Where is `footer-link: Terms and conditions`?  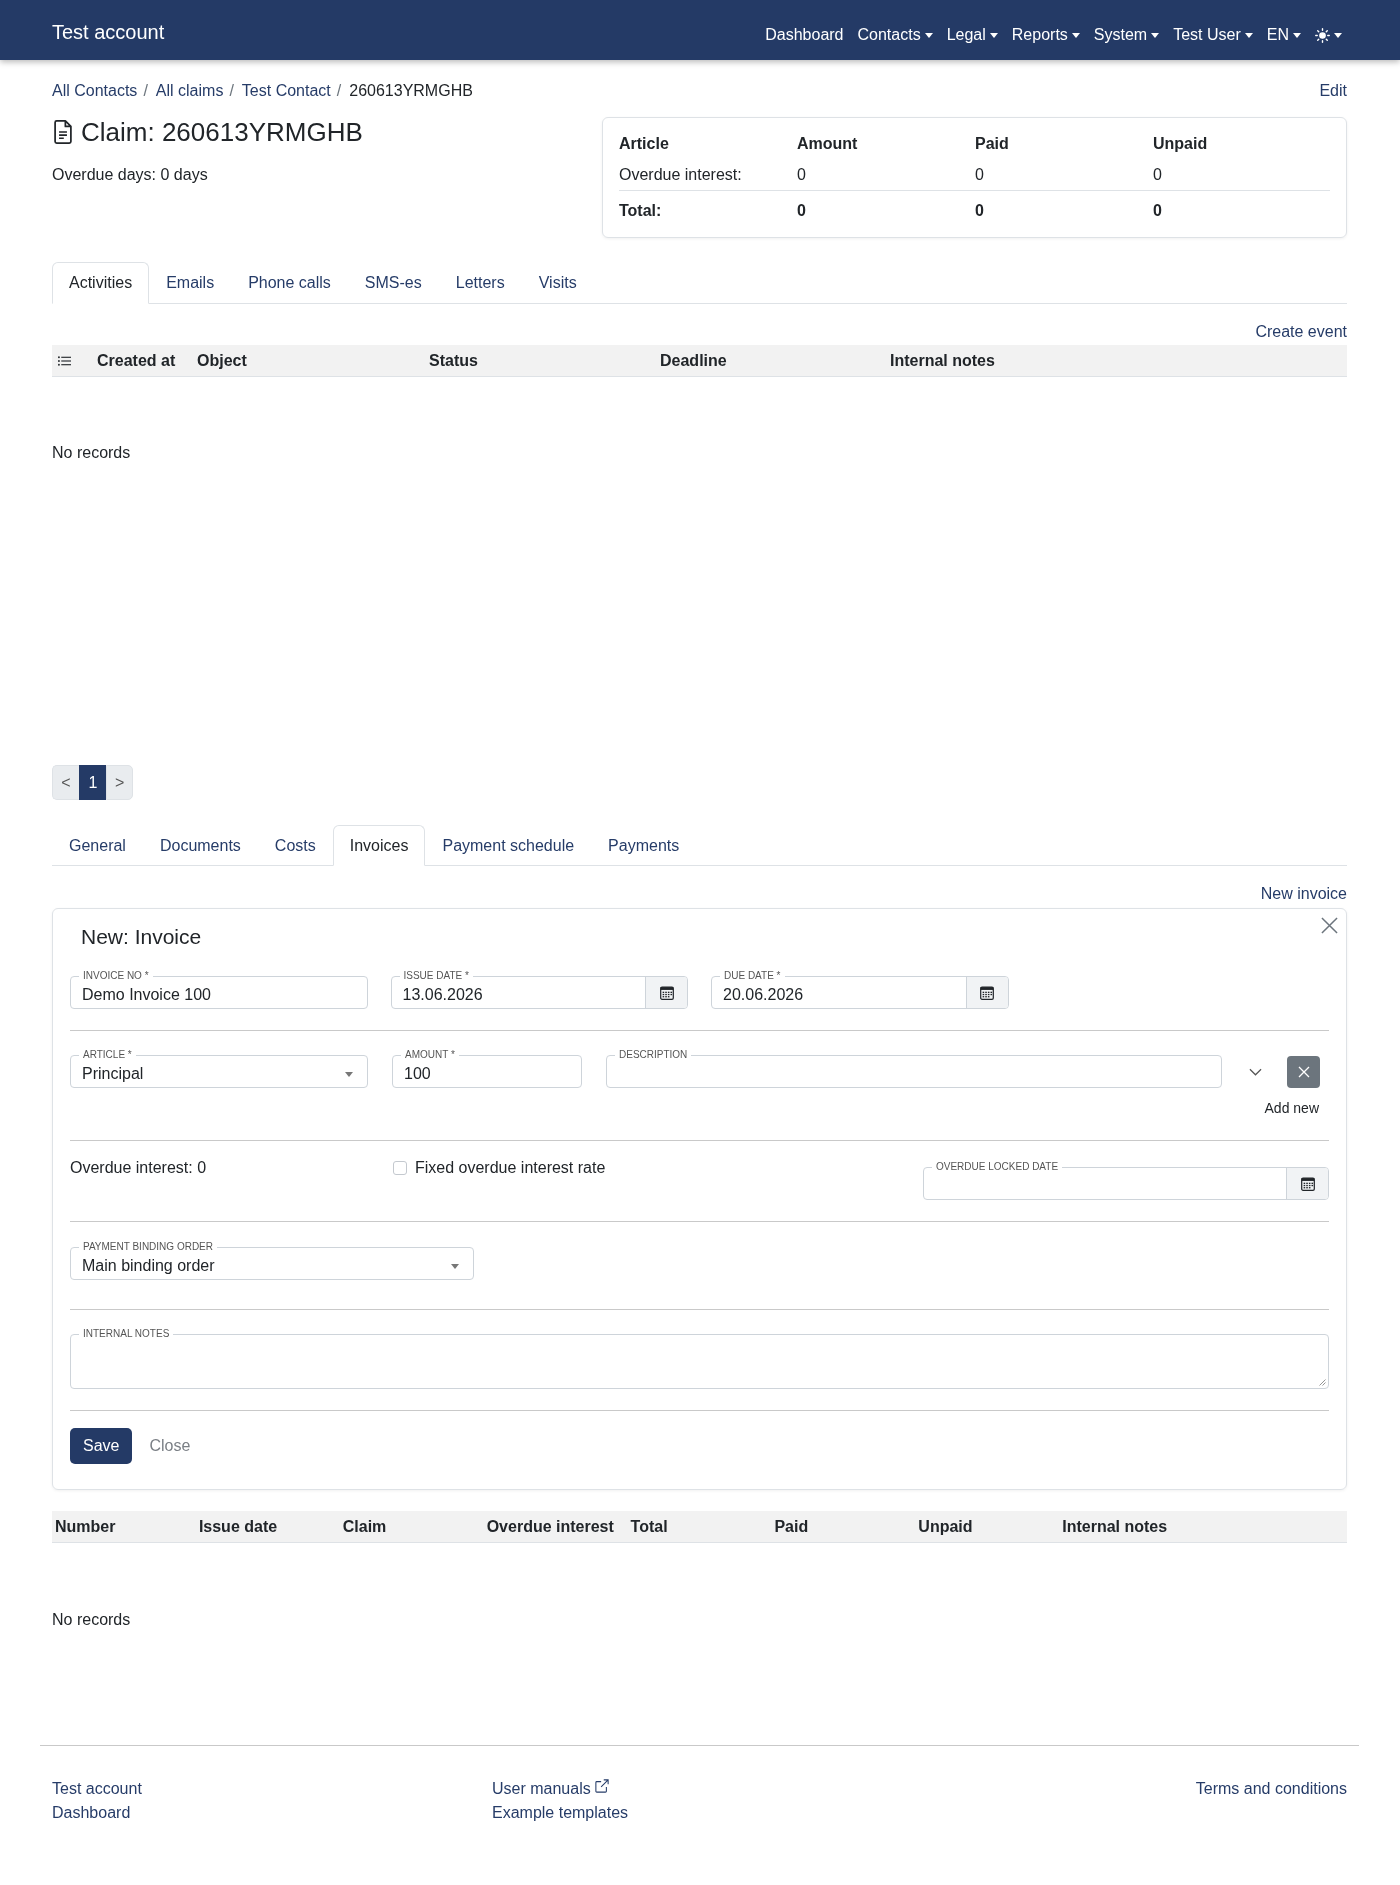 footer-link: Terms and conditions is located at coordinates (1271, 1789).